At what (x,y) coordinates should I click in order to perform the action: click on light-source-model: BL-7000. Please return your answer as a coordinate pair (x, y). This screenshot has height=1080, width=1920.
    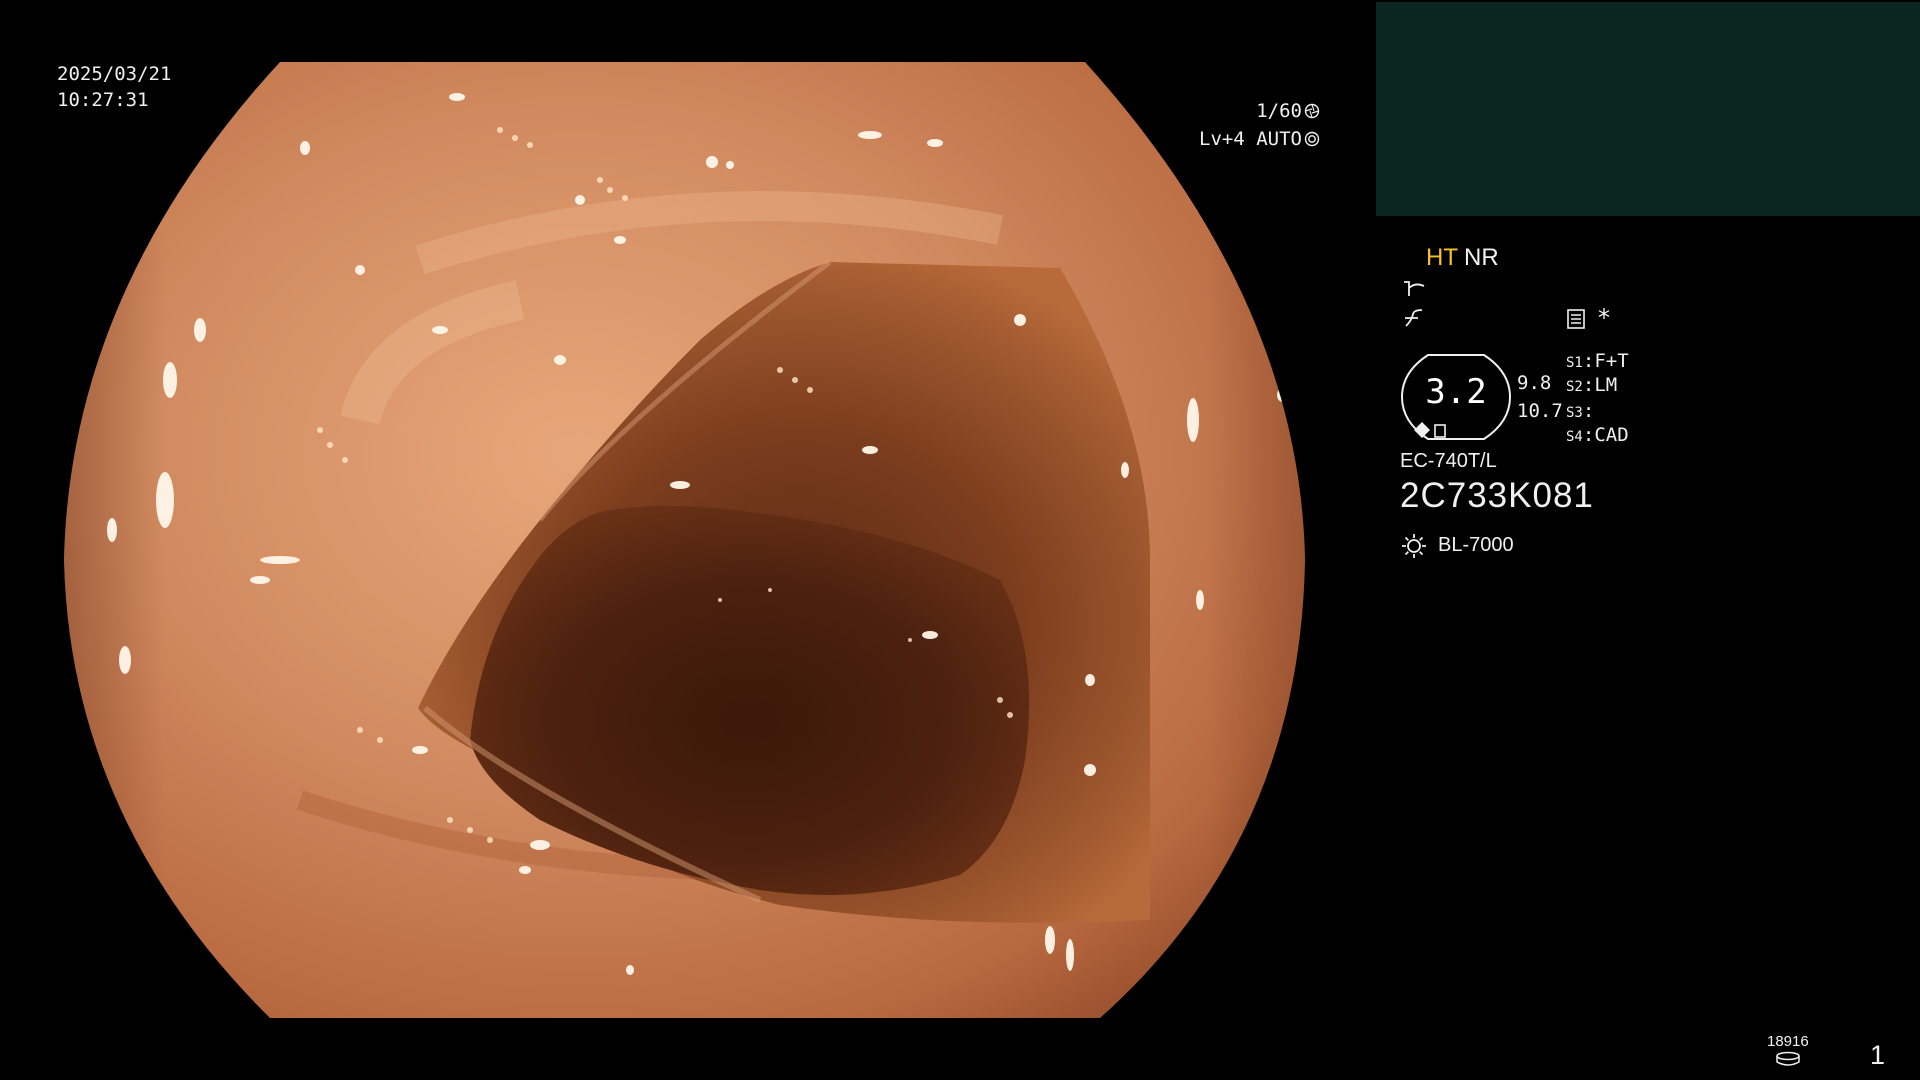
    Looking at the image, I should click on (1476, 545).